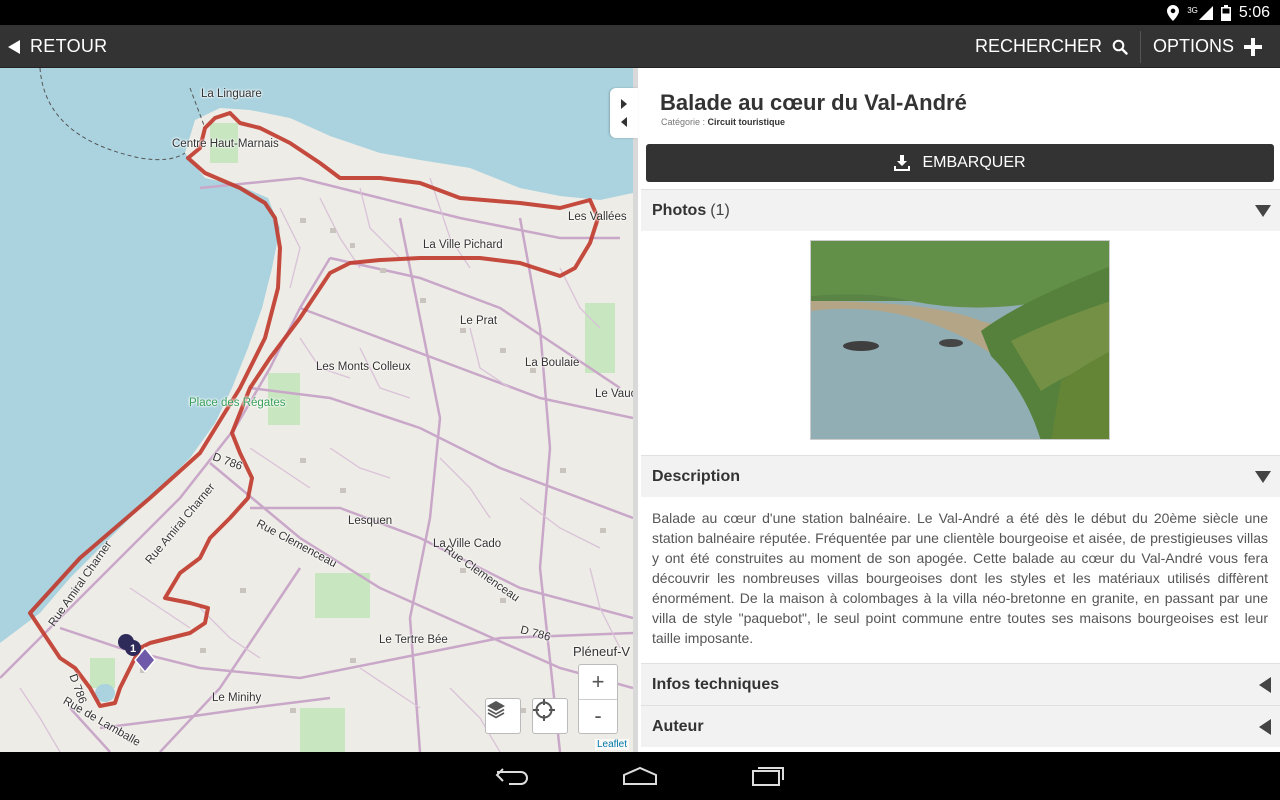 The image size is (1280, 800). I want to click on zoom-out-button: -, so click(598, 716).